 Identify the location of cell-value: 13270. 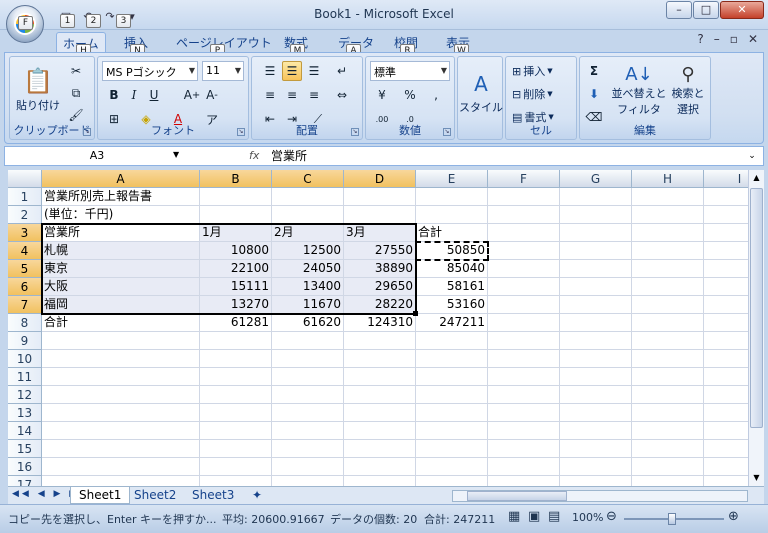
(236, 305).